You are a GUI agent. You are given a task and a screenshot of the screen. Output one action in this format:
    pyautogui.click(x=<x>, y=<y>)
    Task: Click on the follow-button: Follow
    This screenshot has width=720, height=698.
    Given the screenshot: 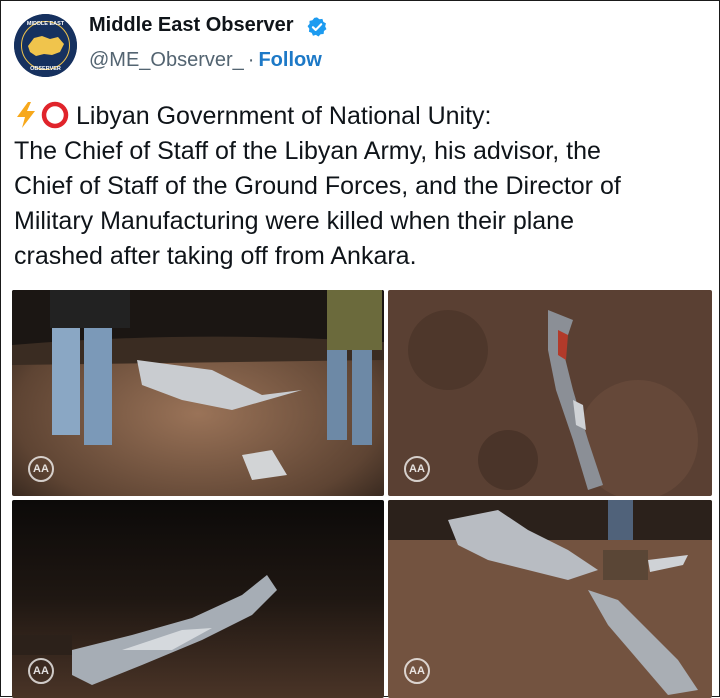 What is the action you would take?
    pyautogui.click(x=289, y=60)
    